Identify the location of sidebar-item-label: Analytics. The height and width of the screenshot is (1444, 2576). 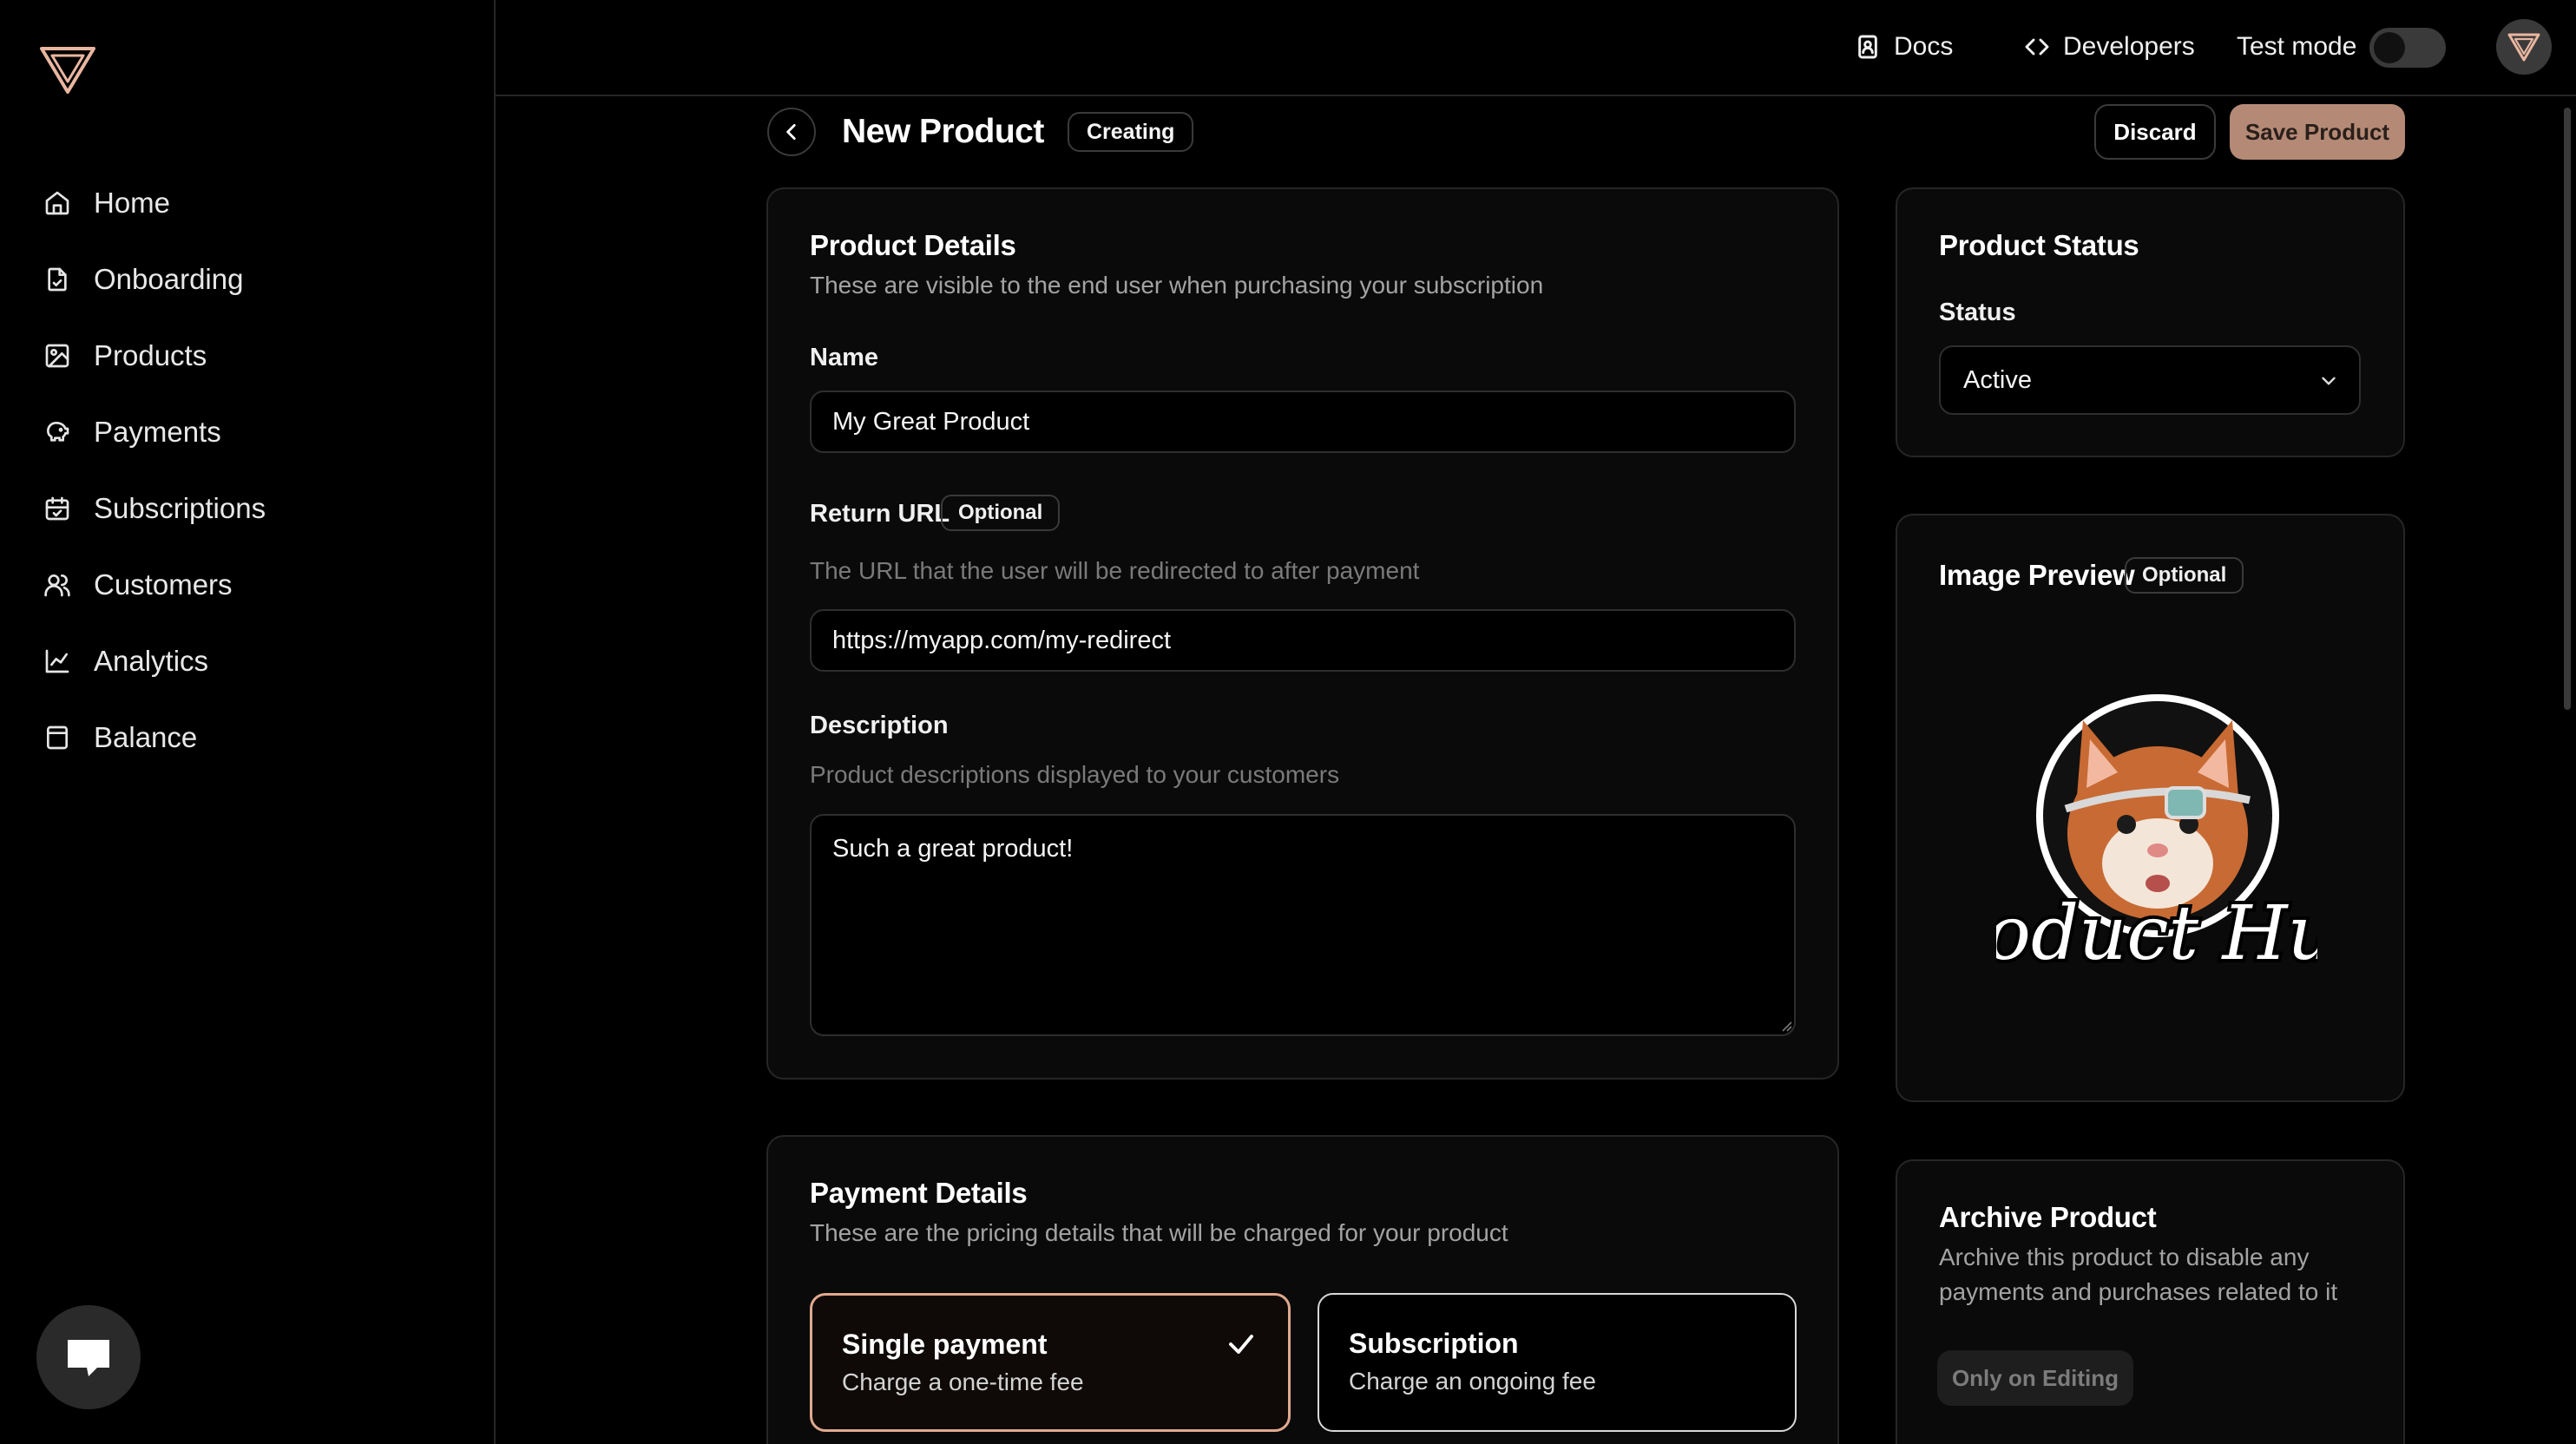
(152, 661).